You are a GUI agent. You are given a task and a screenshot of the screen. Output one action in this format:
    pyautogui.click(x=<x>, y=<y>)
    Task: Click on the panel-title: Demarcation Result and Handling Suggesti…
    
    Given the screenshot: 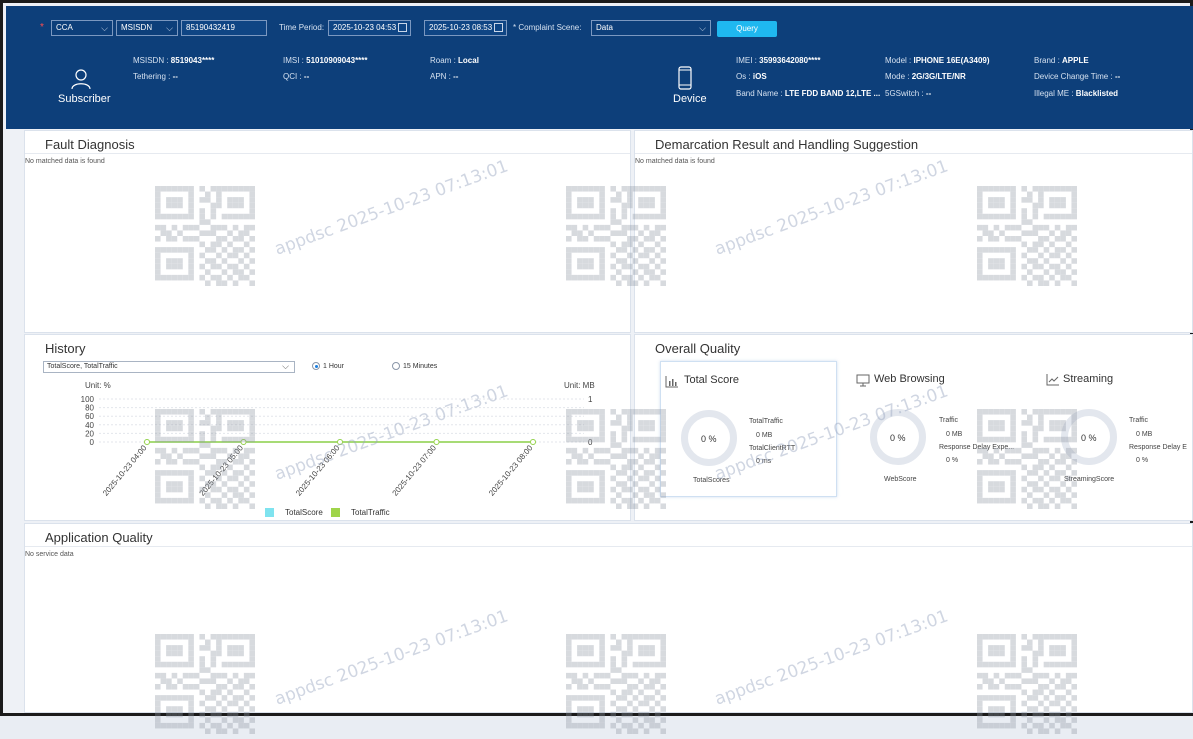 What is the action you would take?
    pyautogui.click(x=787, y=144)
    